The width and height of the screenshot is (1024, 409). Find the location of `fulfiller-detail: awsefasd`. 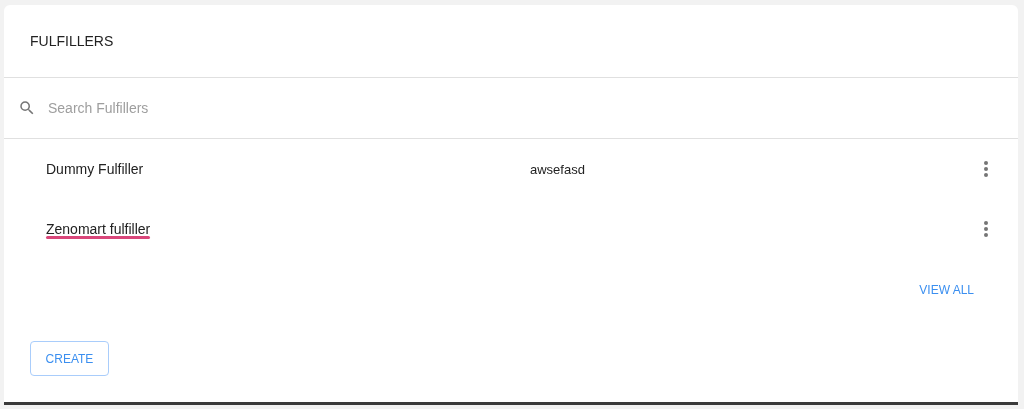

fulfiller-detail: awsefasd is located at coordinates (557, 169).